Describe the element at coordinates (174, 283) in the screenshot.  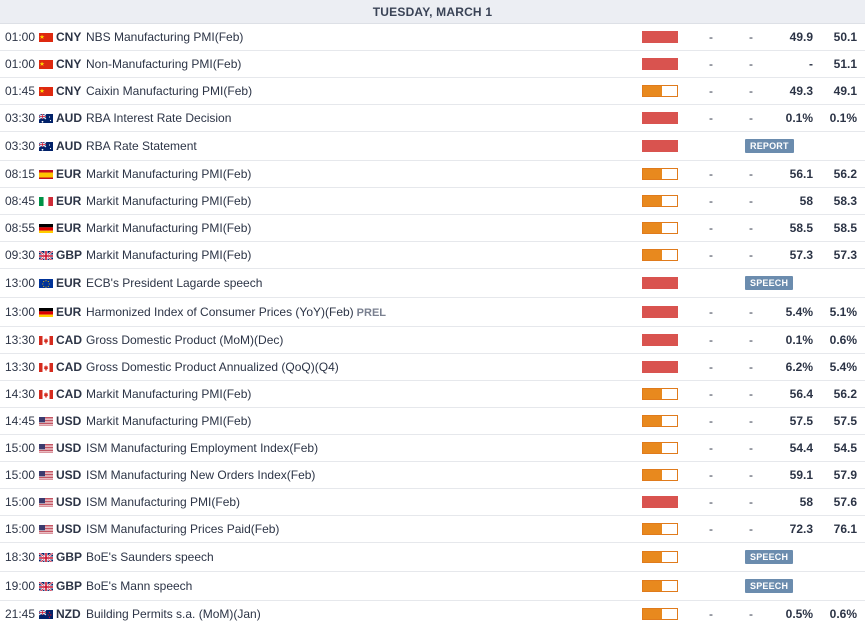
I see `event-name-link: ECB's President Lagarde speech` at that location.